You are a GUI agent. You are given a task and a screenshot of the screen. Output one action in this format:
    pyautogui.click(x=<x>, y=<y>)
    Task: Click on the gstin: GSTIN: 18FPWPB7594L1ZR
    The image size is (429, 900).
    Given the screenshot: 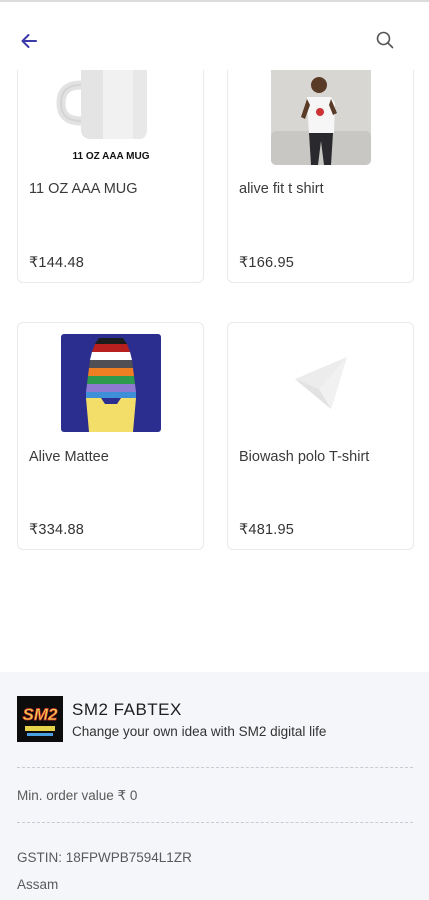 What is the action you would take?
    pyautogui.click(x=104, y=857)
    